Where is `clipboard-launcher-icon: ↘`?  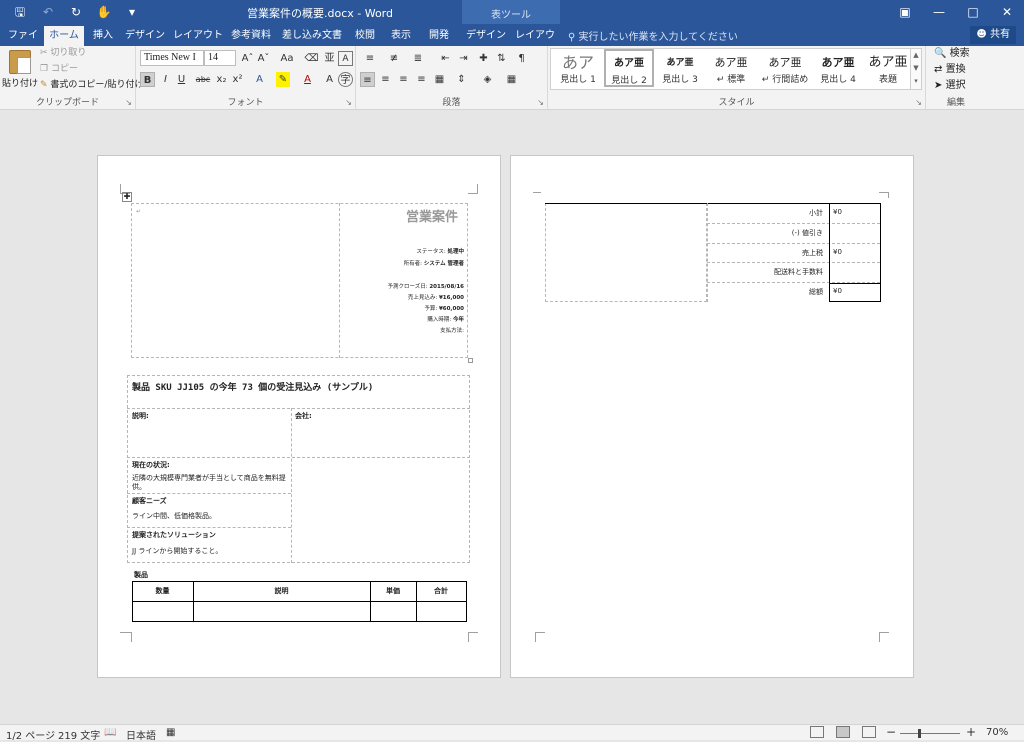
clipboard-launcher-icon: ↘ is located at coordinates (128, 102).